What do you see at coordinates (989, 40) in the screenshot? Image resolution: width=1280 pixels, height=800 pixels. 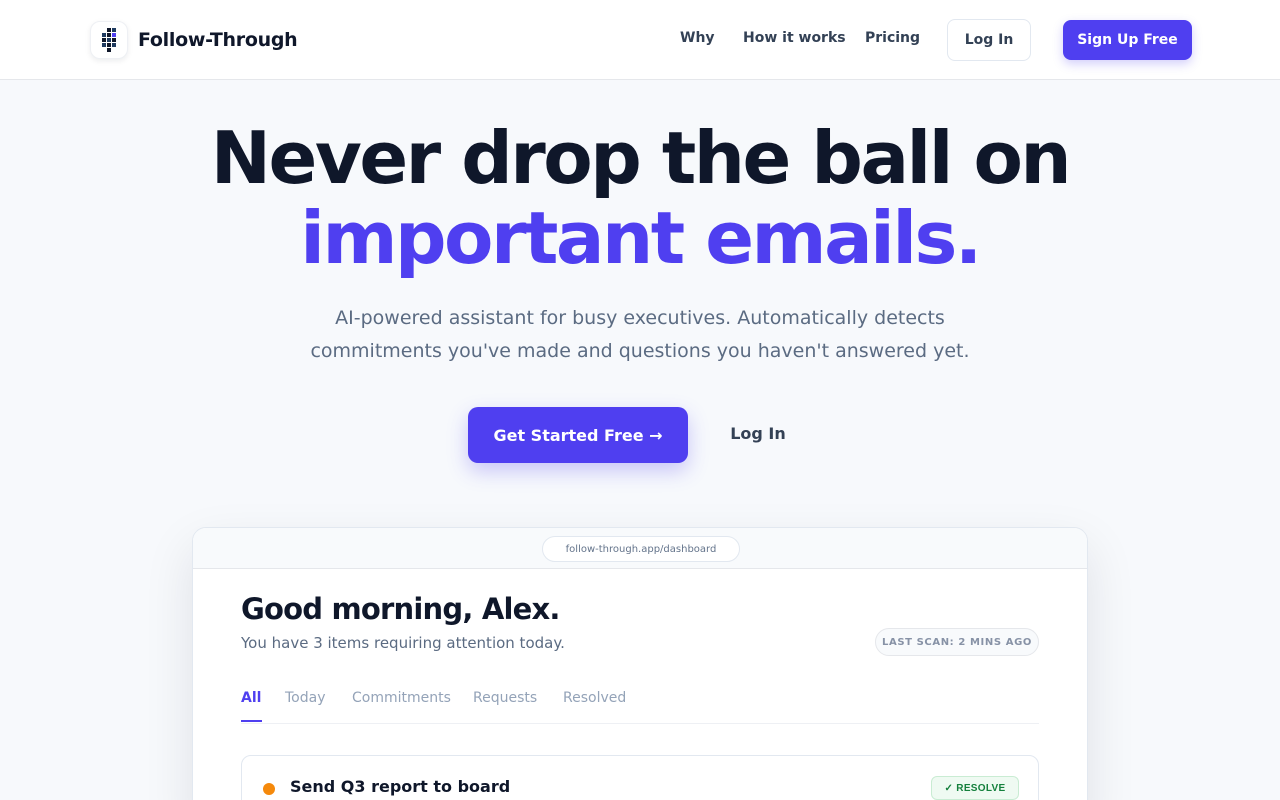 I see `nav-login-button: Log In` at bounding box center [989, 40].